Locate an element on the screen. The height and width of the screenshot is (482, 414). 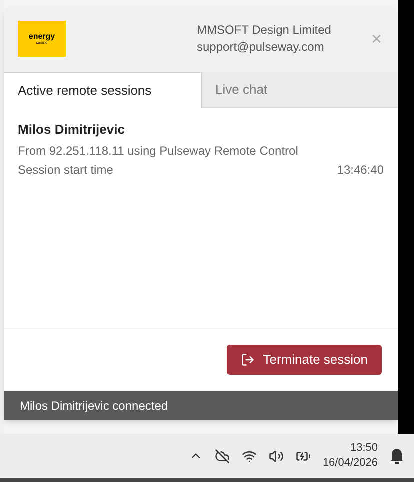
exit-icon is located at coordinates (248, 360).